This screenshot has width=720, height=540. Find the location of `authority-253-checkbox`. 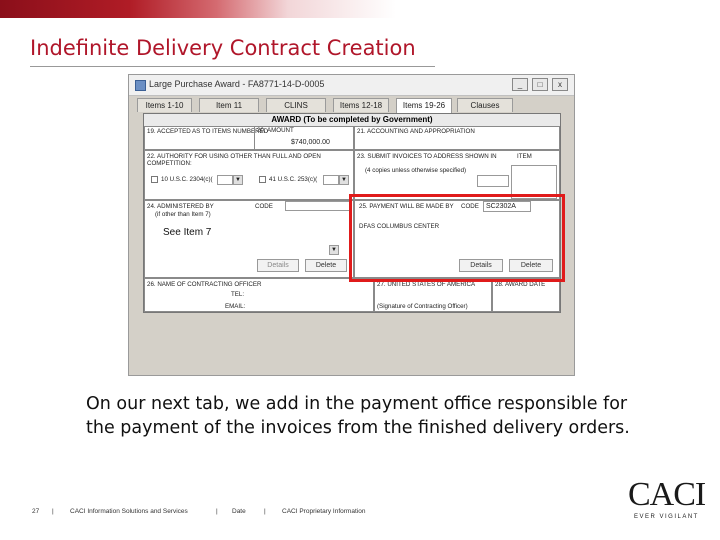

authority-253-checkbox is located at coordinates (262, 179).